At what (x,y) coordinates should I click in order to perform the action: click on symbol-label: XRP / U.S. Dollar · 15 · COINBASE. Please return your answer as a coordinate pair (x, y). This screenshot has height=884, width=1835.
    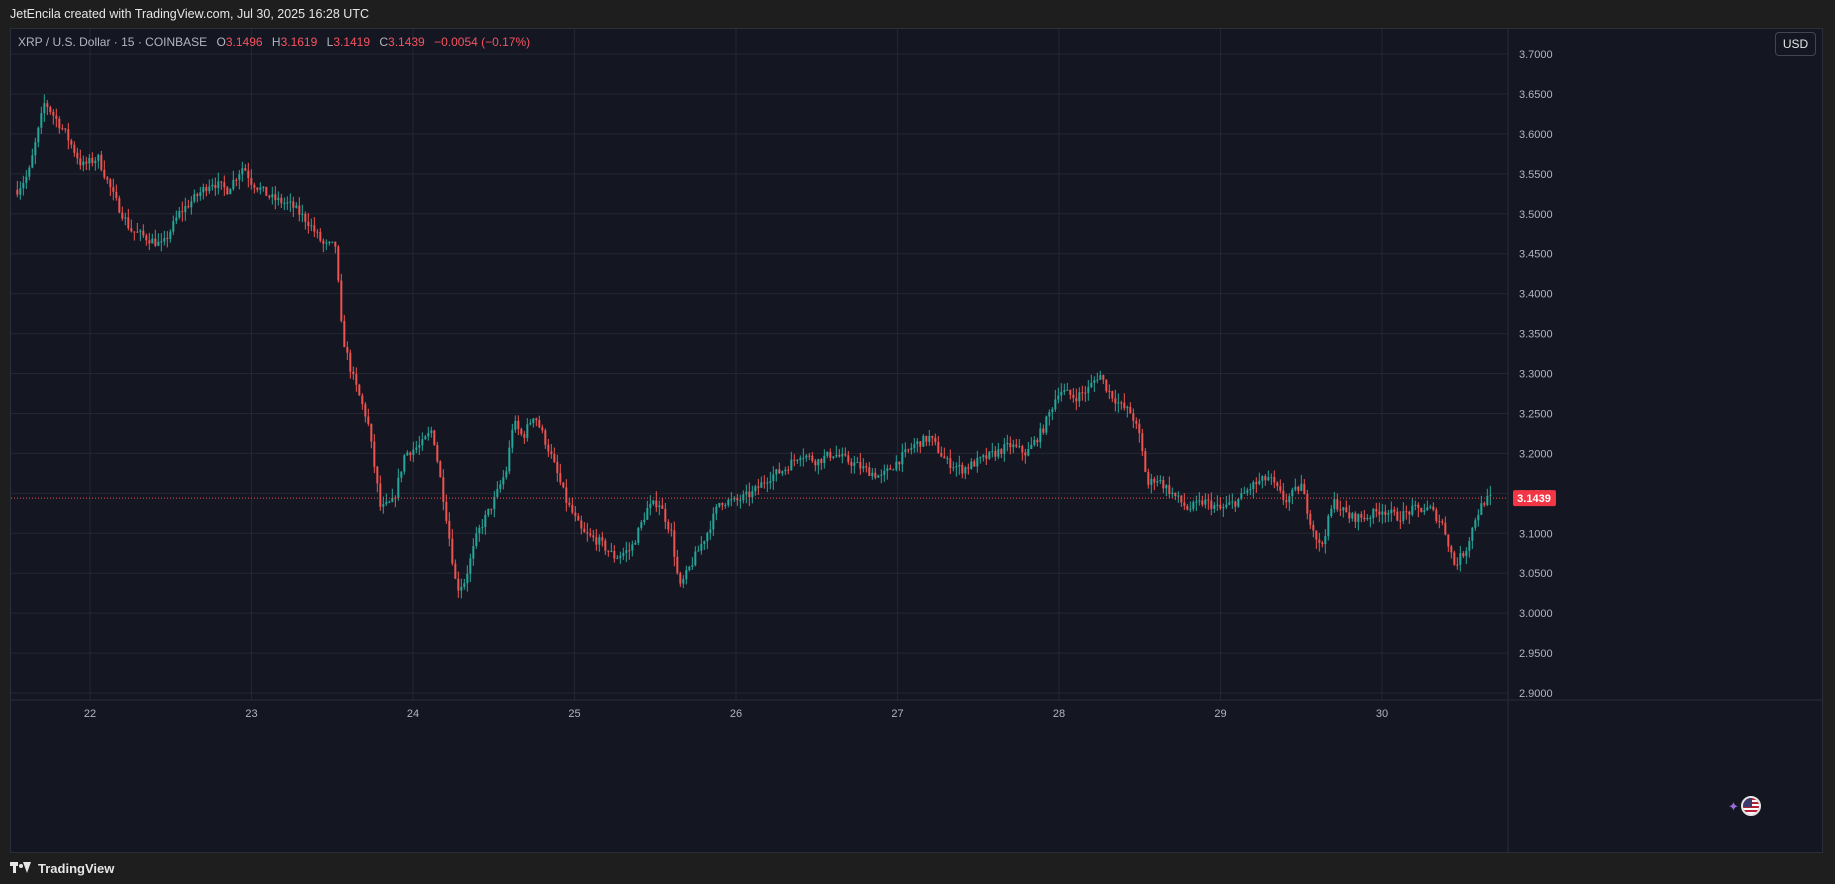
    Looking at the image, I should click on (112, 42).